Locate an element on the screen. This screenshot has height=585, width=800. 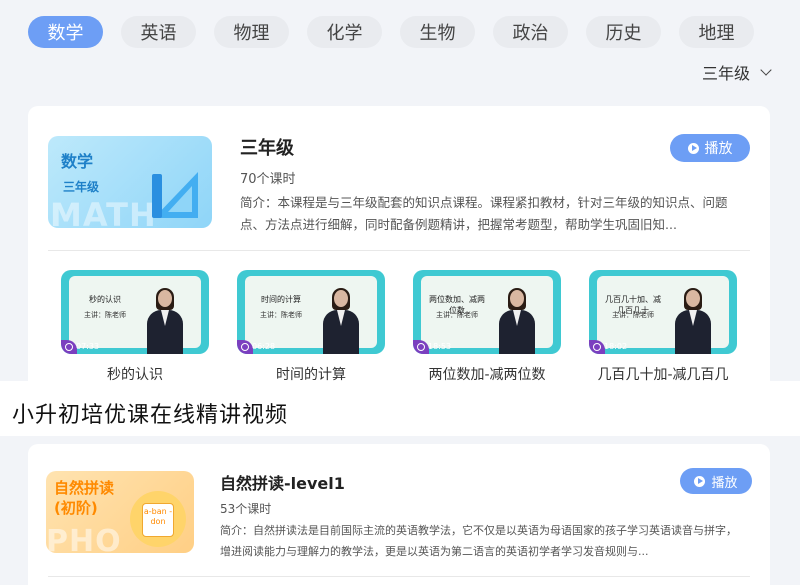
tab-chemistry: 化学 is located at coordinates (344, 32).